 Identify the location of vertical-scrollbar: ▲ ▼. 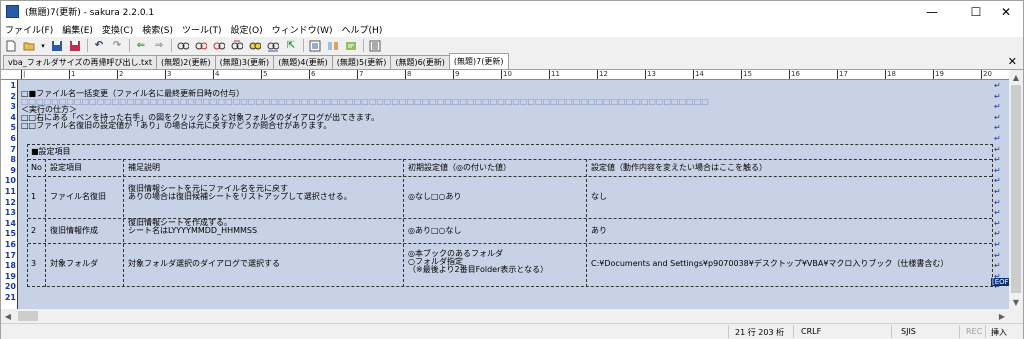
(1016, 189).